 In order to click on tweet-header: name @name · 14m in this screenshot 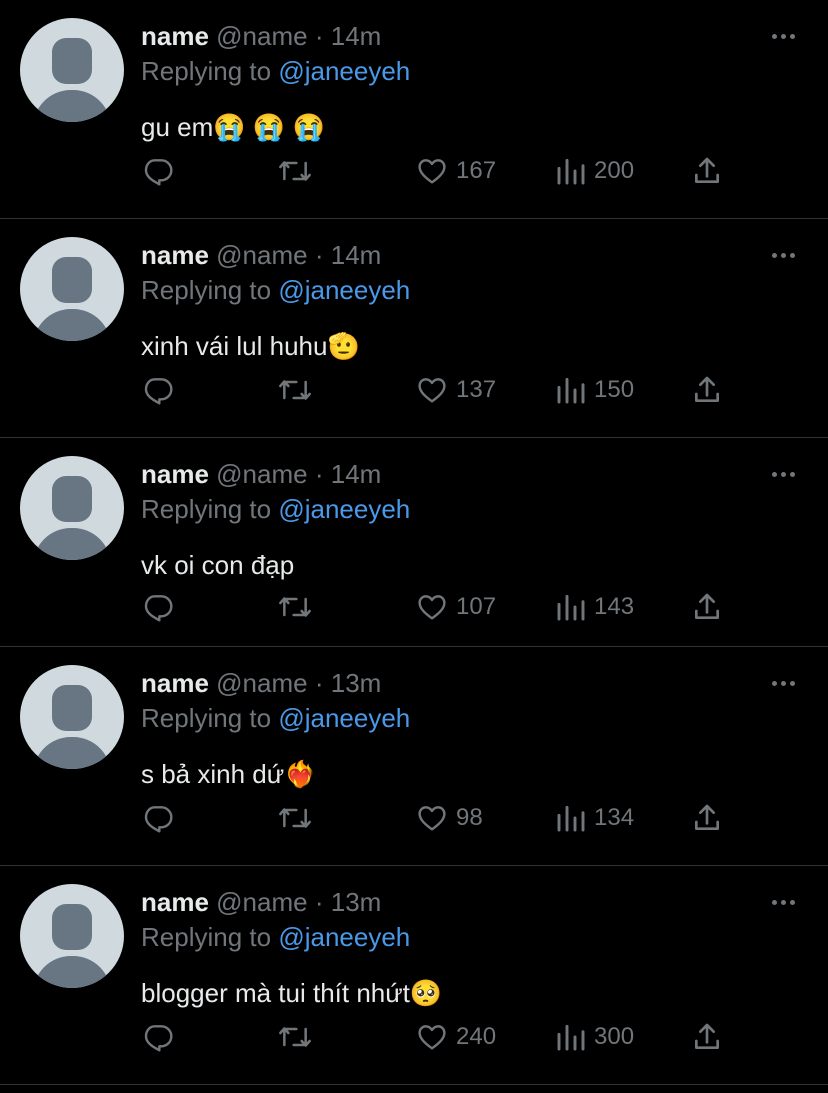, I will do `click(261, 36)`.